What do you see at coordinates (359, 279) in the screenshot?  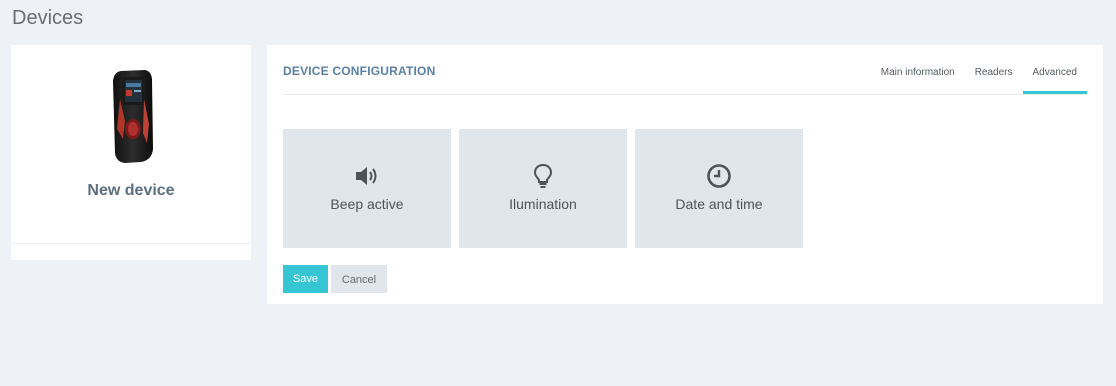 I see `cancel-button: Cancel` at bounding box center [359, 279].